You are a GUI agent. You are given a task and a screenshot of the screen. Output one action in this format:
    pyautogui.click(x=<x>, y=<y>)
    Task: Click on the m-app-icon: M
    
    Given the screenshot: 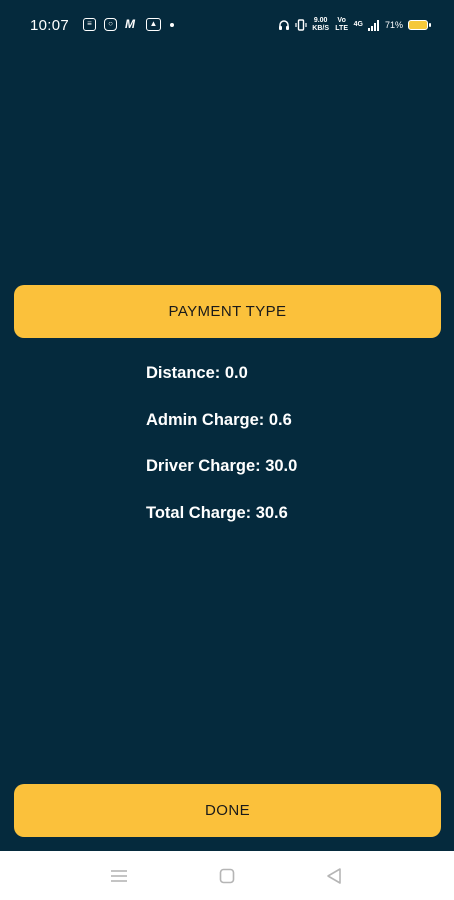 What is the action you would take?
    pyautogui.click(x=130, y=24)
    